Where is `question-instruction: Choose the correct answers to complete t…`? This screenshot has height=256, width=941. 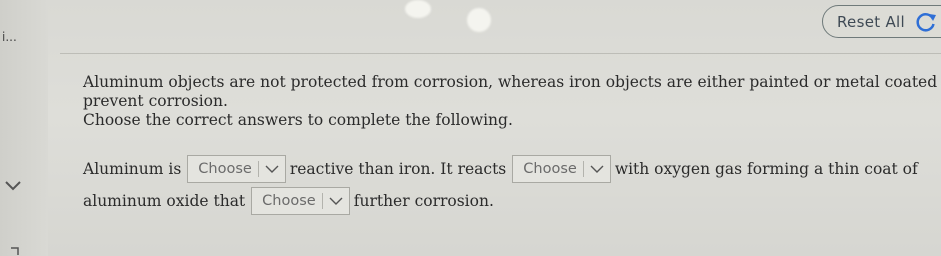
question-instruction: Choose the correct answers to complete t… is located at coordinates (298, 120).